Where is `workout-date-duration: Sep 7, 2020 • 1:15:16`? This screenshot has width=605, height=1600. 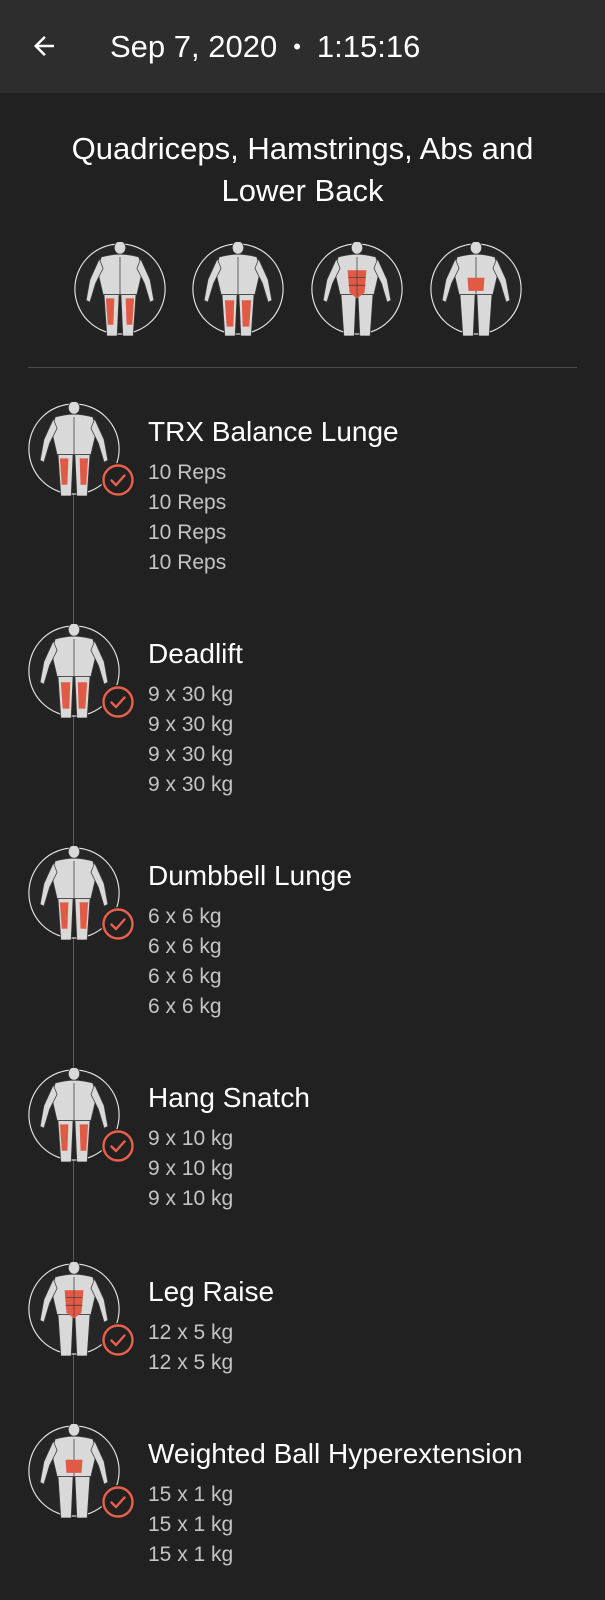 workout-date-duration: Sep 7, 2020 • 1:15:16 is located at coordinates (265, 46).